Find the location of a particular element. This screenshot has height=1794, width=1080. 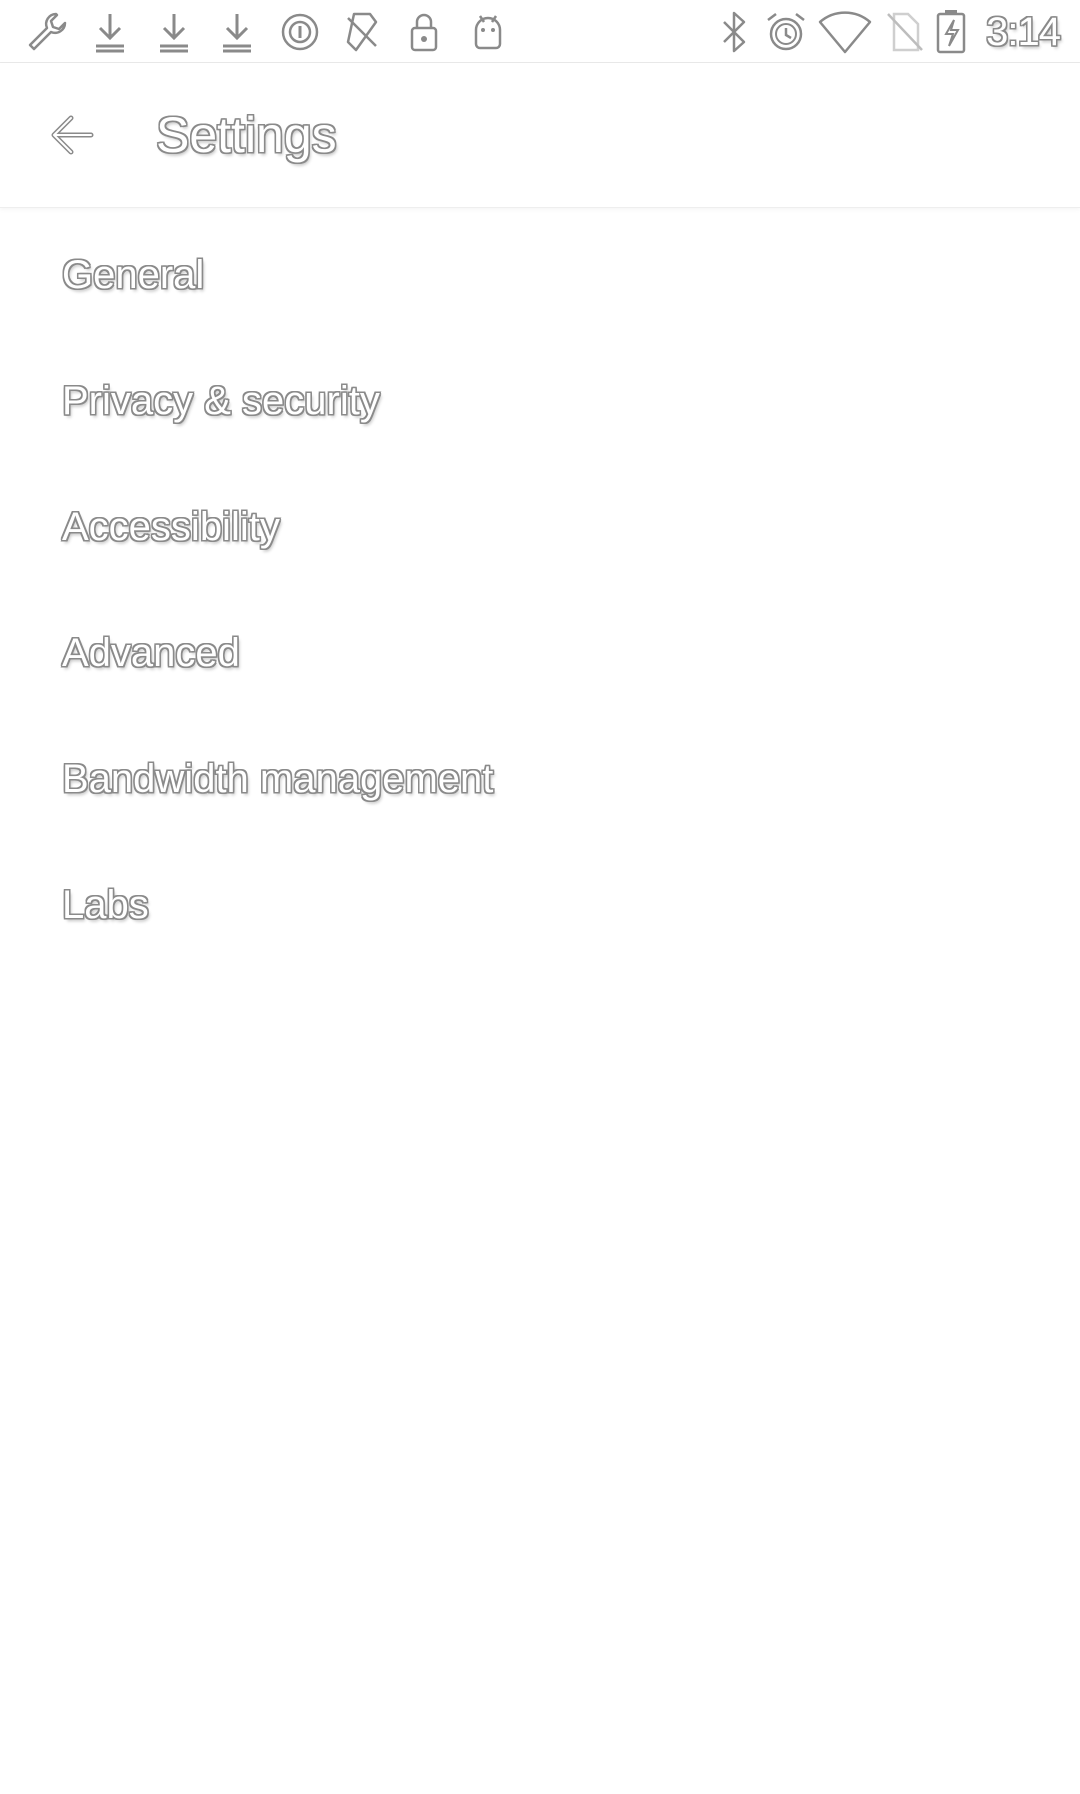

settings-item-labs: Labs is located at coordinates (540, 905).